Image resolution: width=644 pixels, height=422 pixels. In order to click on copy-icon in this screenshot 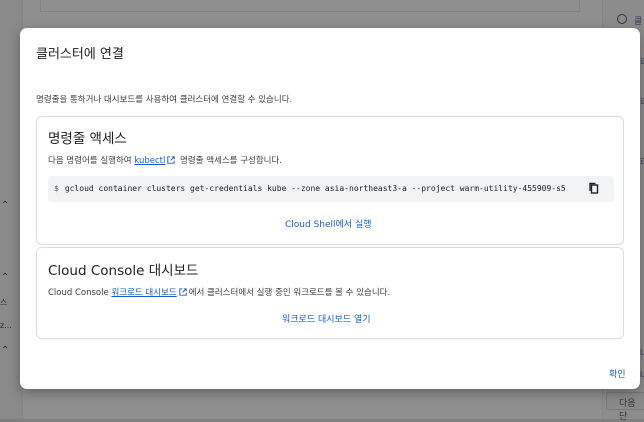, I will do `click(594, 188)`.